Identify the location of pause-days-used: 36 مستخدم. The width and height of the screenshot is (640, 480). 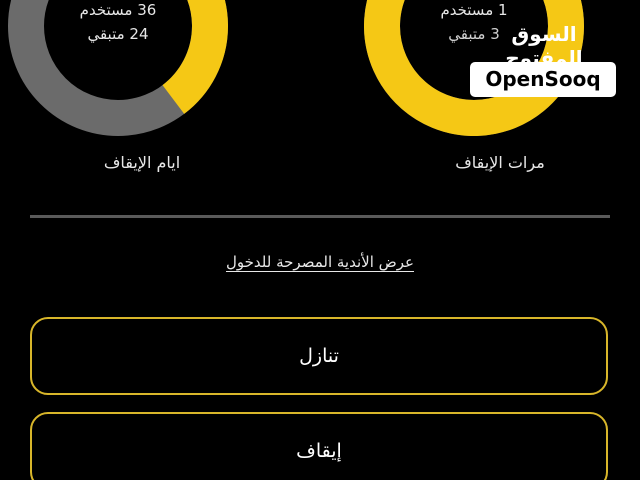
(118, 10).